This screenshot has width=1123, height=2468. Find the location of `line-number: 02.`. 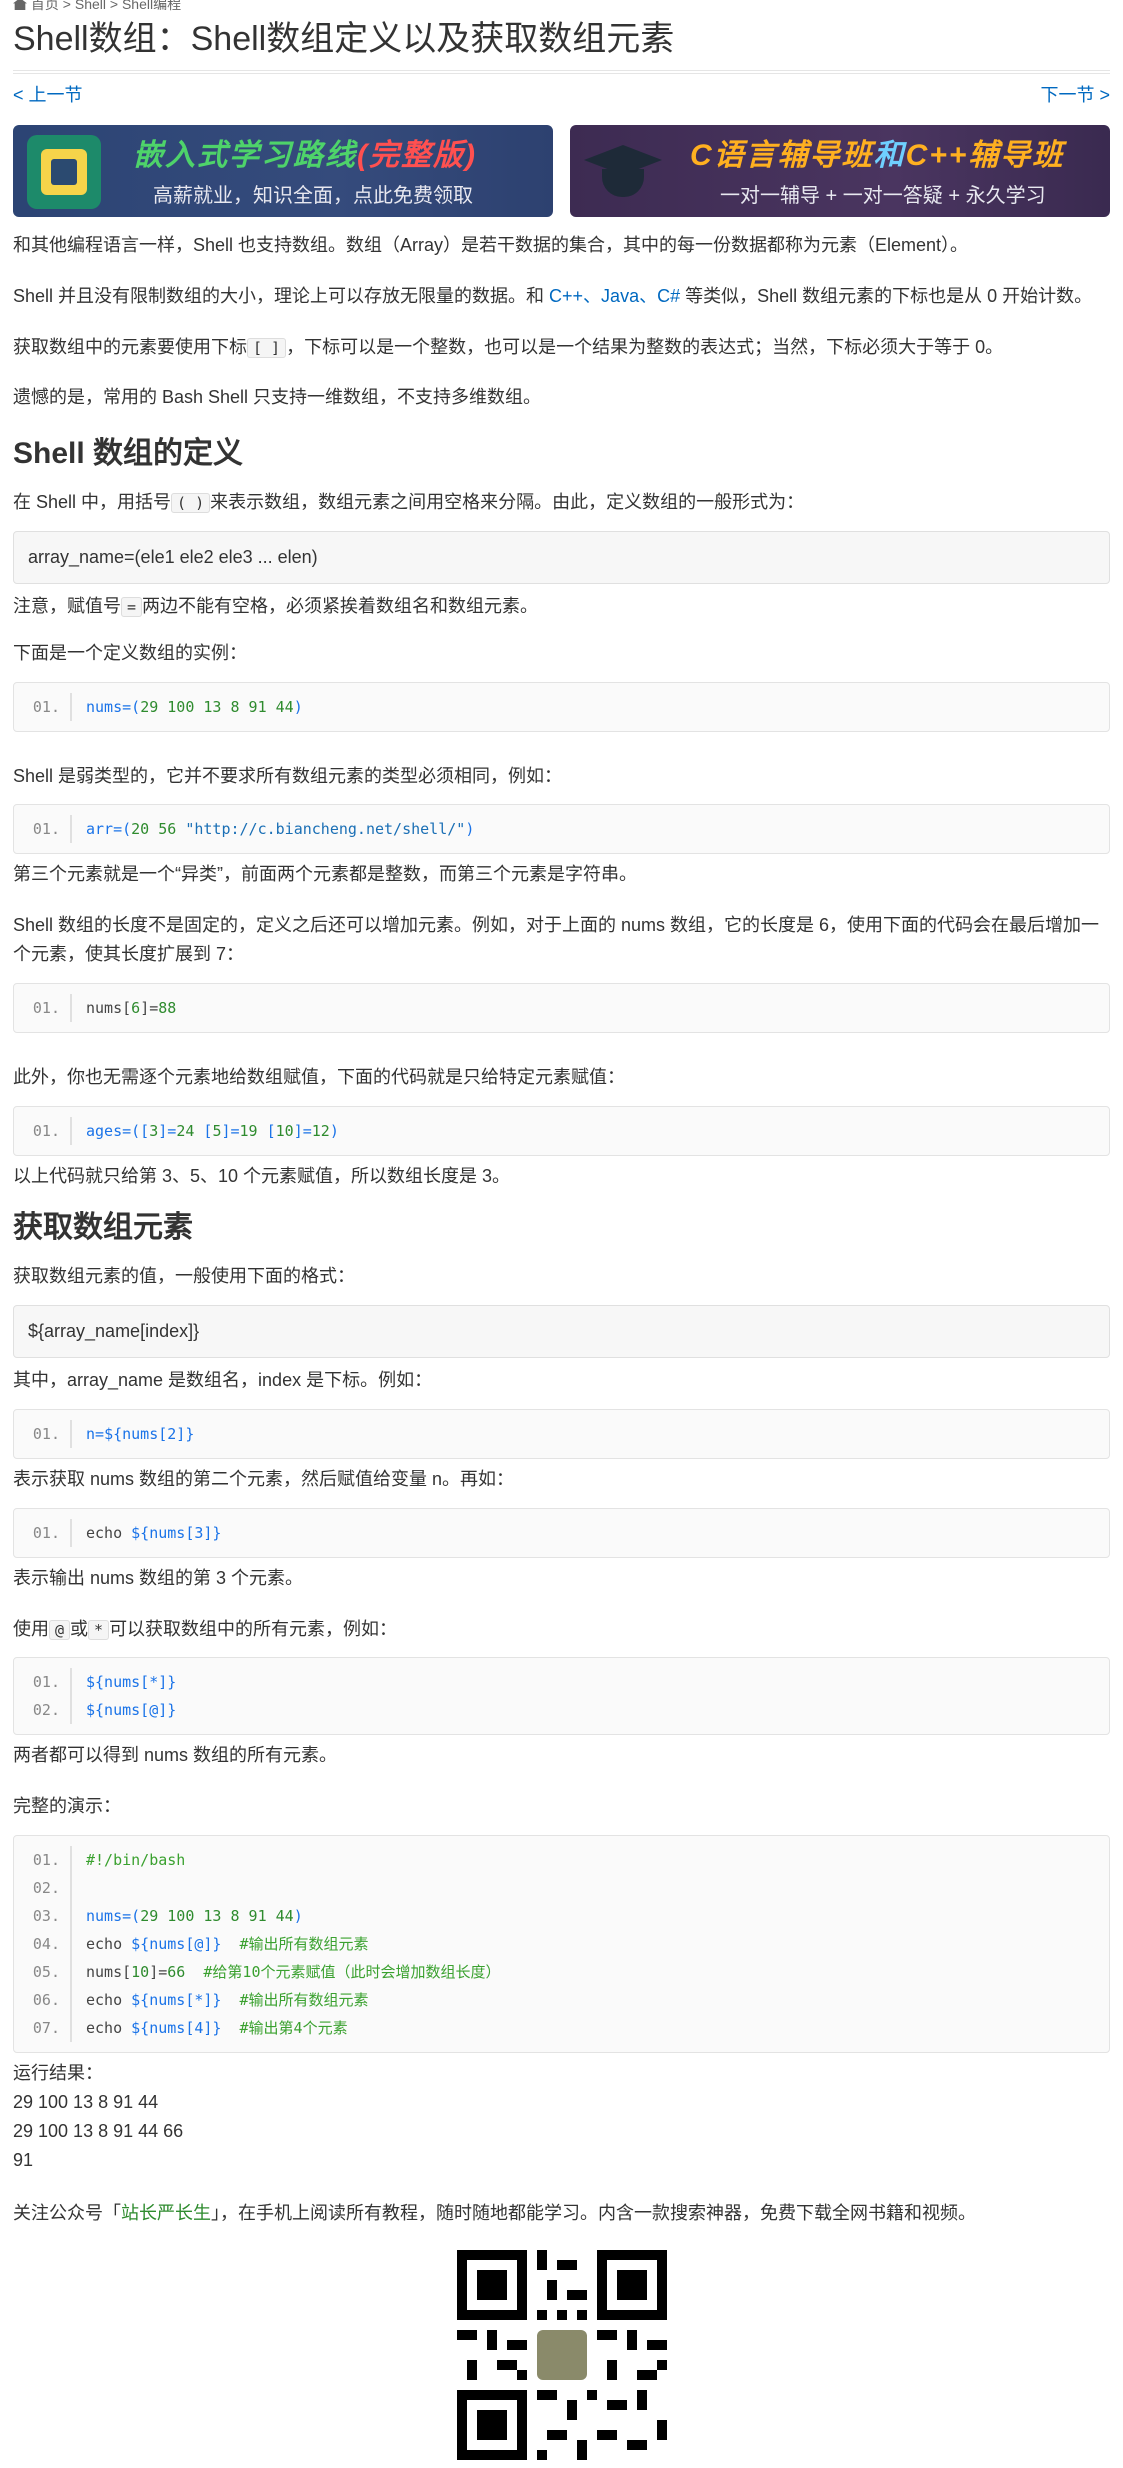

line-number: 02. is located at coordinates (43, 1887).